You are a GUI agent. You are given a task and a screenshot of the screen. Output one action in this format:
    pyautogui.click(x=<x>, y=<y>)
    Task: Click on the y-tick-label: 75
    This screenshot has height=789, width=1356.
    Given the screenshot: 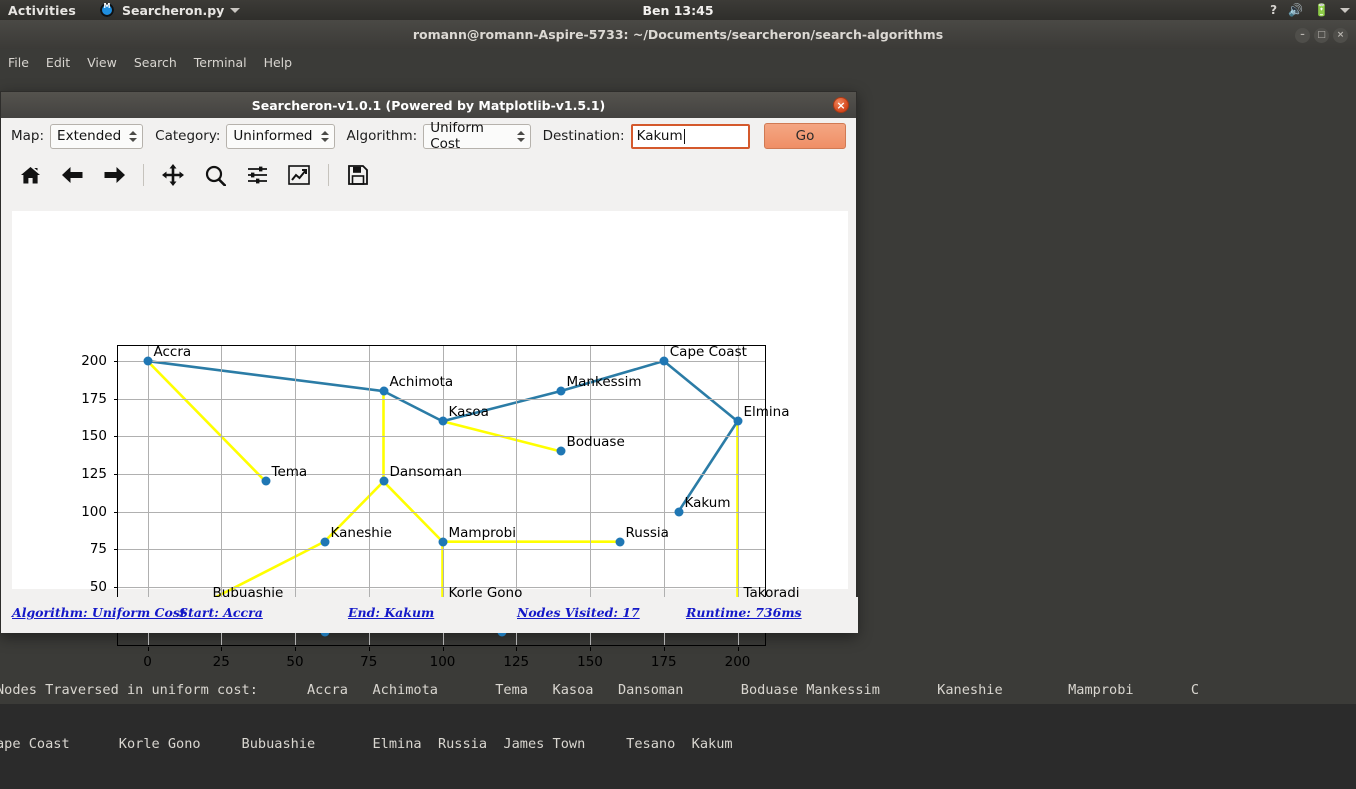 What is the action you would take?
    pyautogui.click(x=98, y=549)
    